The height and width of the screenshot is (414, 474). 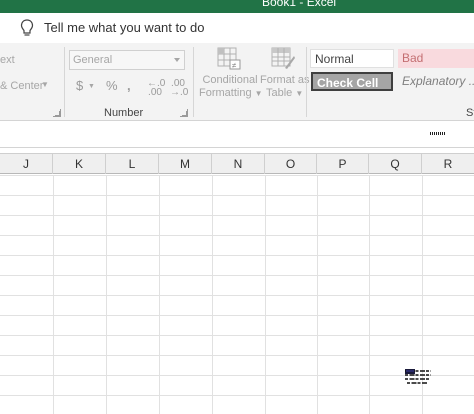 I want to click on lightbulb-icon, so click(x=27, y=27).